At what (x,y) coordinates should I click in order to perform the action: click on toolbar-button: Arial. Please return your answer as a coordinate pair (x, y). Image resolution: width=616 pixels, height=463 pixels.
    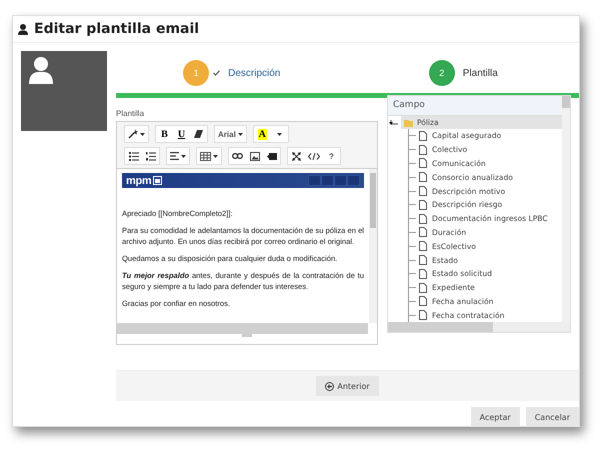
    Looking at the image, I should click on (230, 134).